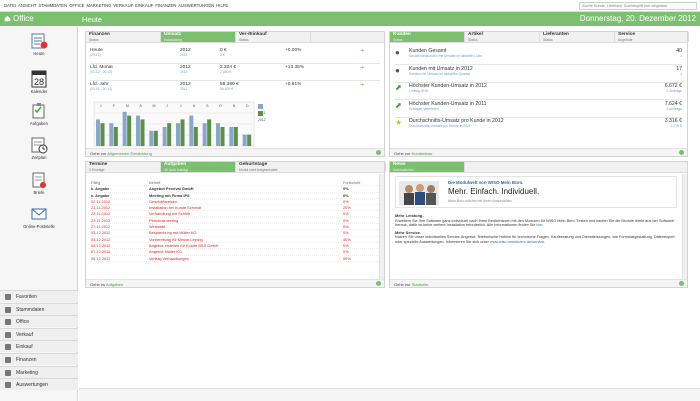  Describe the element at coordinates (76, 5) in the screenshot. I see `menu-item-office: OFFICE` at that location.